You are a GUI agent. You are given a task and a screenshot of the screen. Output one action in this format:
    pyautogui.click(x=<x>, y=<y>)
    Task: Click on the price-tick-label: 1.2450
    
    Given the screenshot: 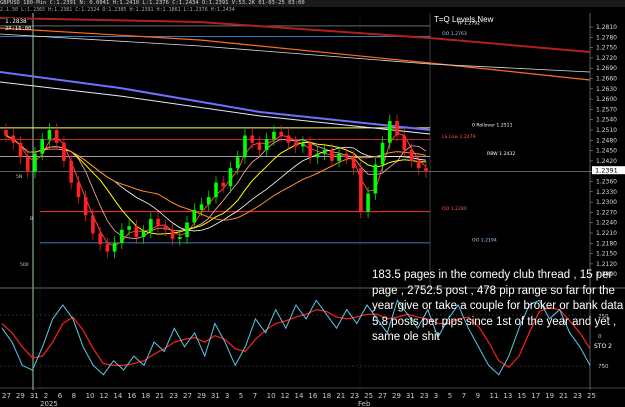 What is the action you would take?
    pyautogui.click(x=606, y=151)
    